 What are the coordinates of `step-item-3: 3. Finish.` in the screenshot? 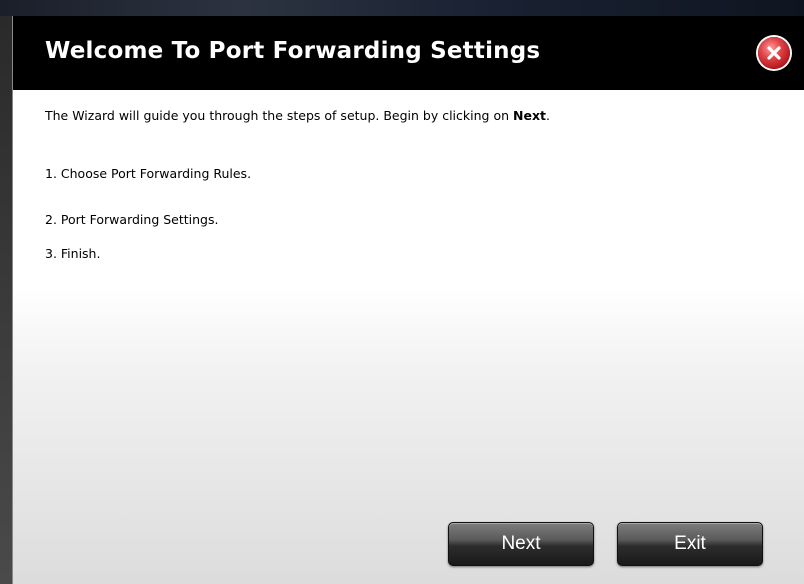 It's located at (73, 253).